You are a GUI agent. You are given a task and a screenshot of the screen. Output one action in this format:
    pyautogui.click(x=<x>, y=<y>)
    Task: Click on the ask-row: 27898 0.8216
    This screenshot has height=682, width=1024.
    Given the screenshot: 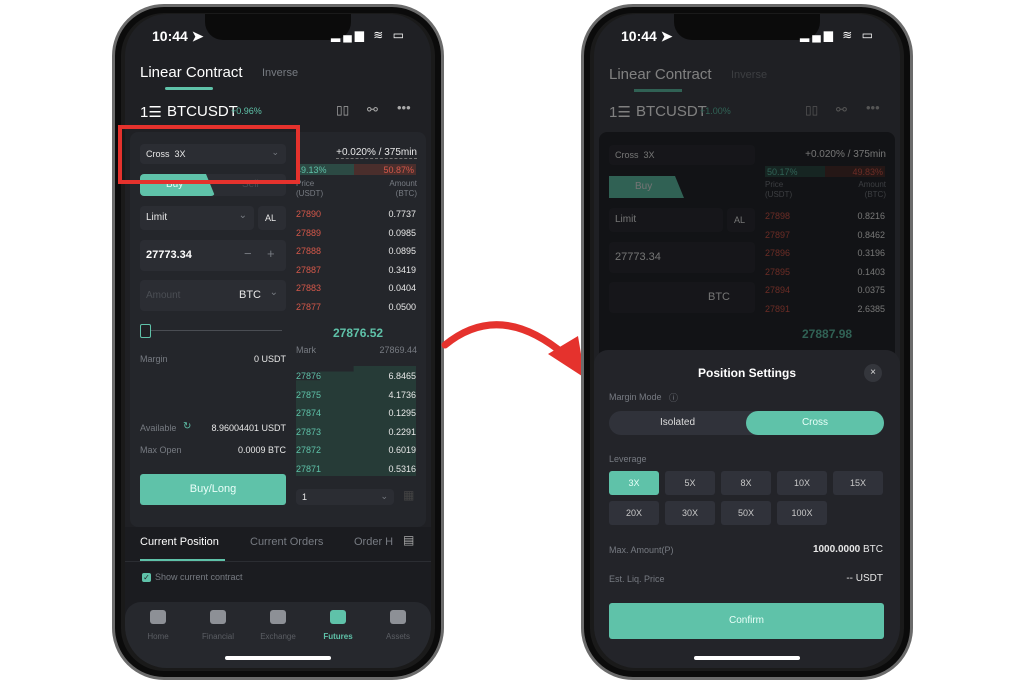 What is the action you would take?
    pyautogui.click(x=825, y=217)
    